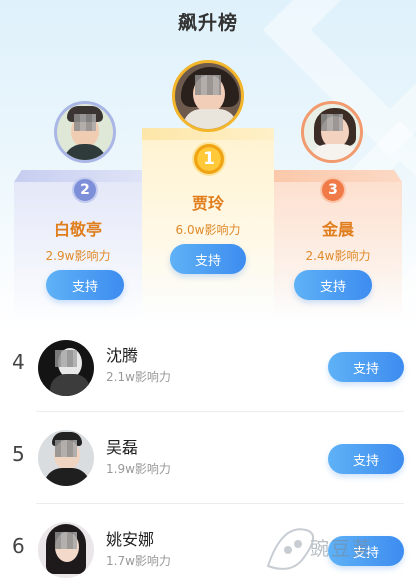 The image size is (416, 587). Describe the element at coordinates (85, 190) in the screenshot. I see `rank-medal-silver: 2` at that location.